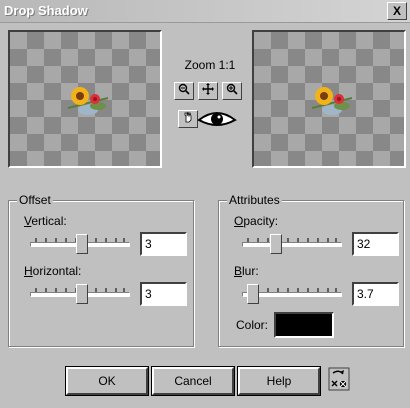  What do you see at coordinates (193, 381) in the screenshot?
I see `cancel-button: Cancel` at bounding box center [193, 381].